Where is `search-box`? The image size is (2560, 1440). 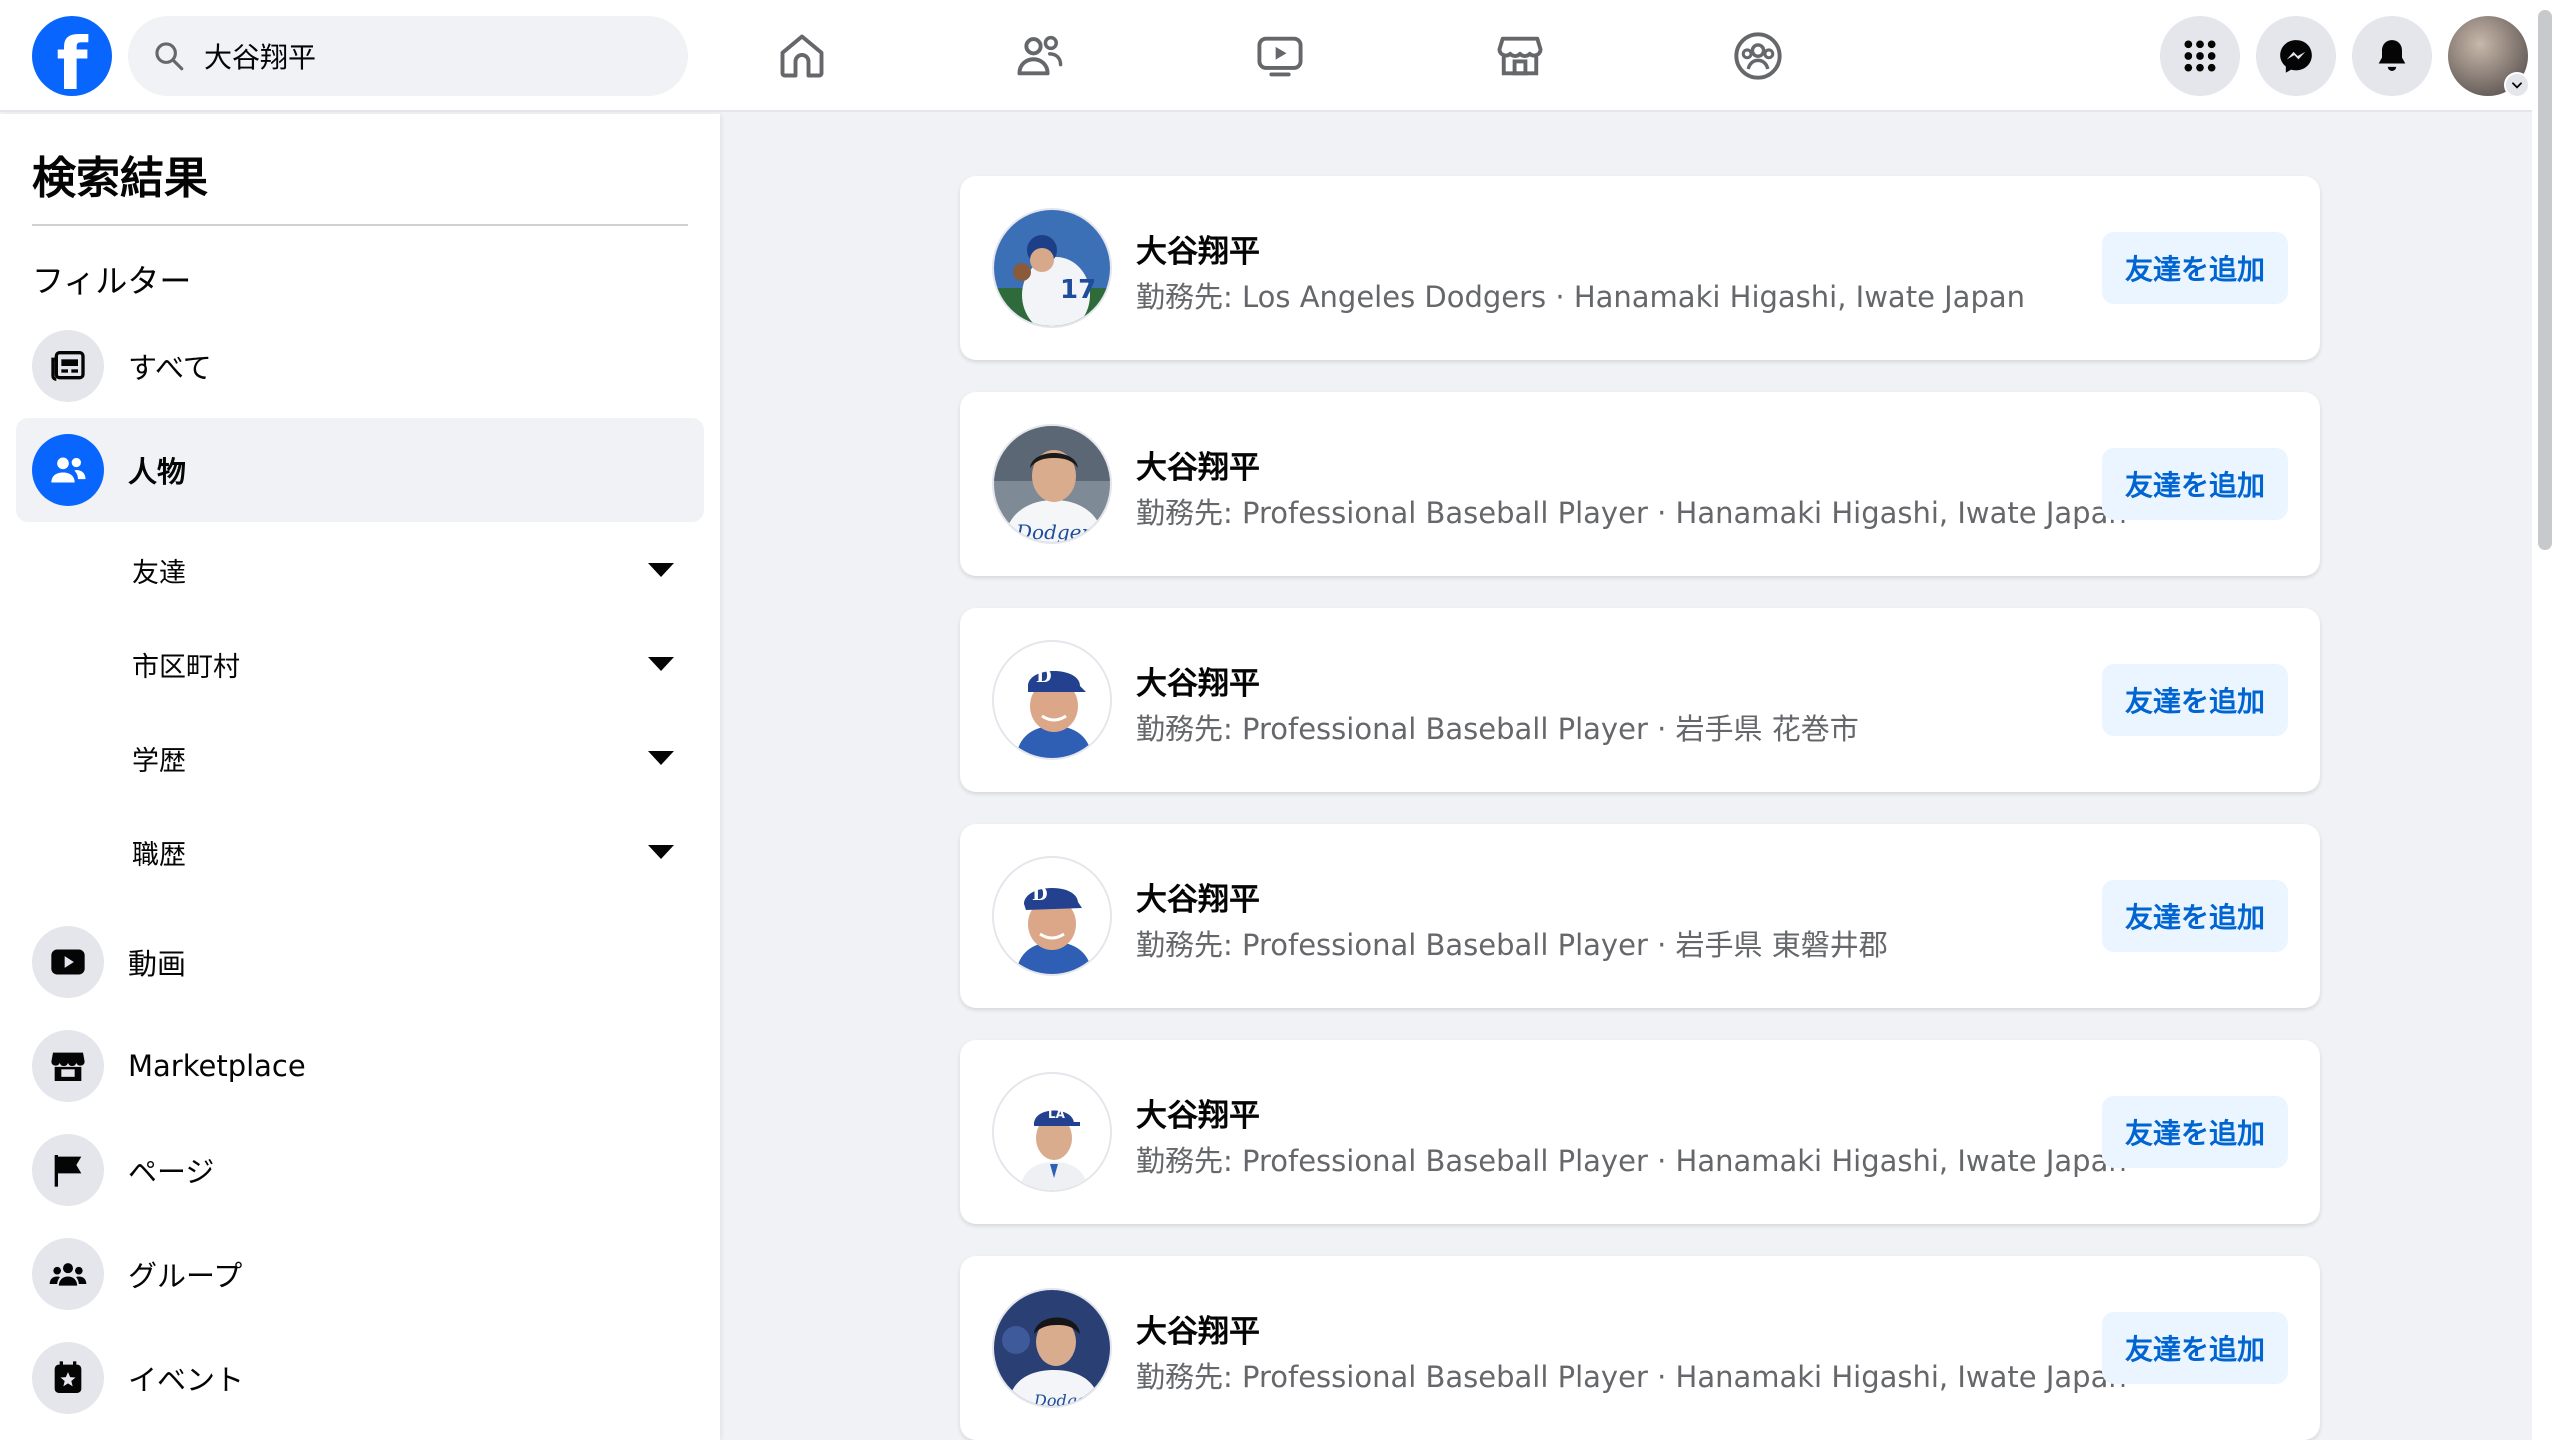 search-box is located at coordinates (408, 56).